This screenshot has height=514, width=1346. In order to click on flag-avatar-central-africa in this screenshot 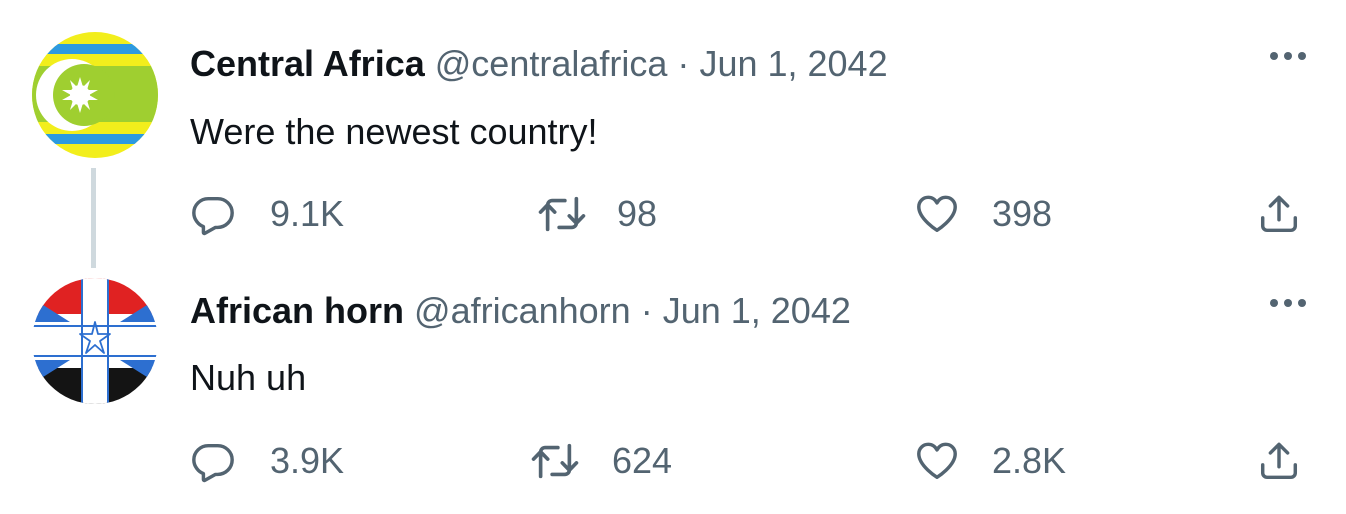, I will do `click(95, 95)`.